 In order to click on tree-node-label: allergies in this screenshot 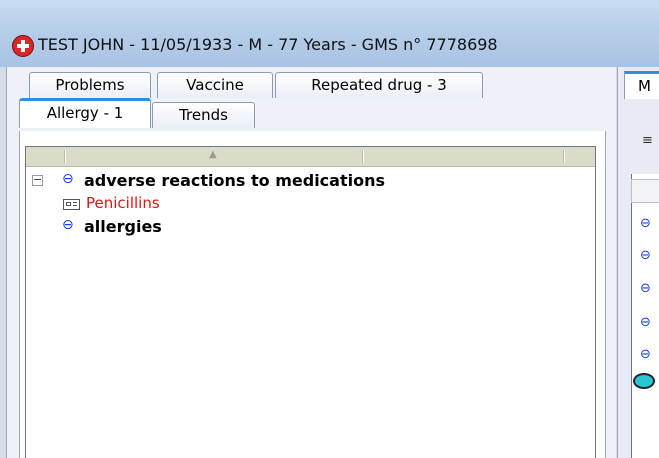, I will do `click(123, 226)`.